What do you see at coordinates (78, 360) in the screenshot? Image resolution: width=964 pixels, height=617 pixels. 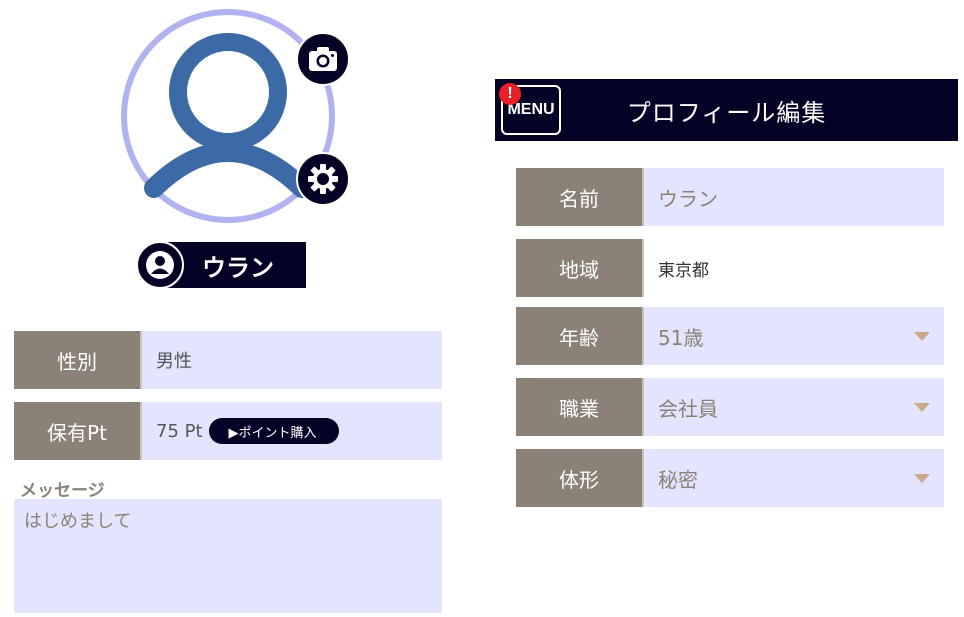 I see `gender-label: 性別` at bounding box center [78, 360].